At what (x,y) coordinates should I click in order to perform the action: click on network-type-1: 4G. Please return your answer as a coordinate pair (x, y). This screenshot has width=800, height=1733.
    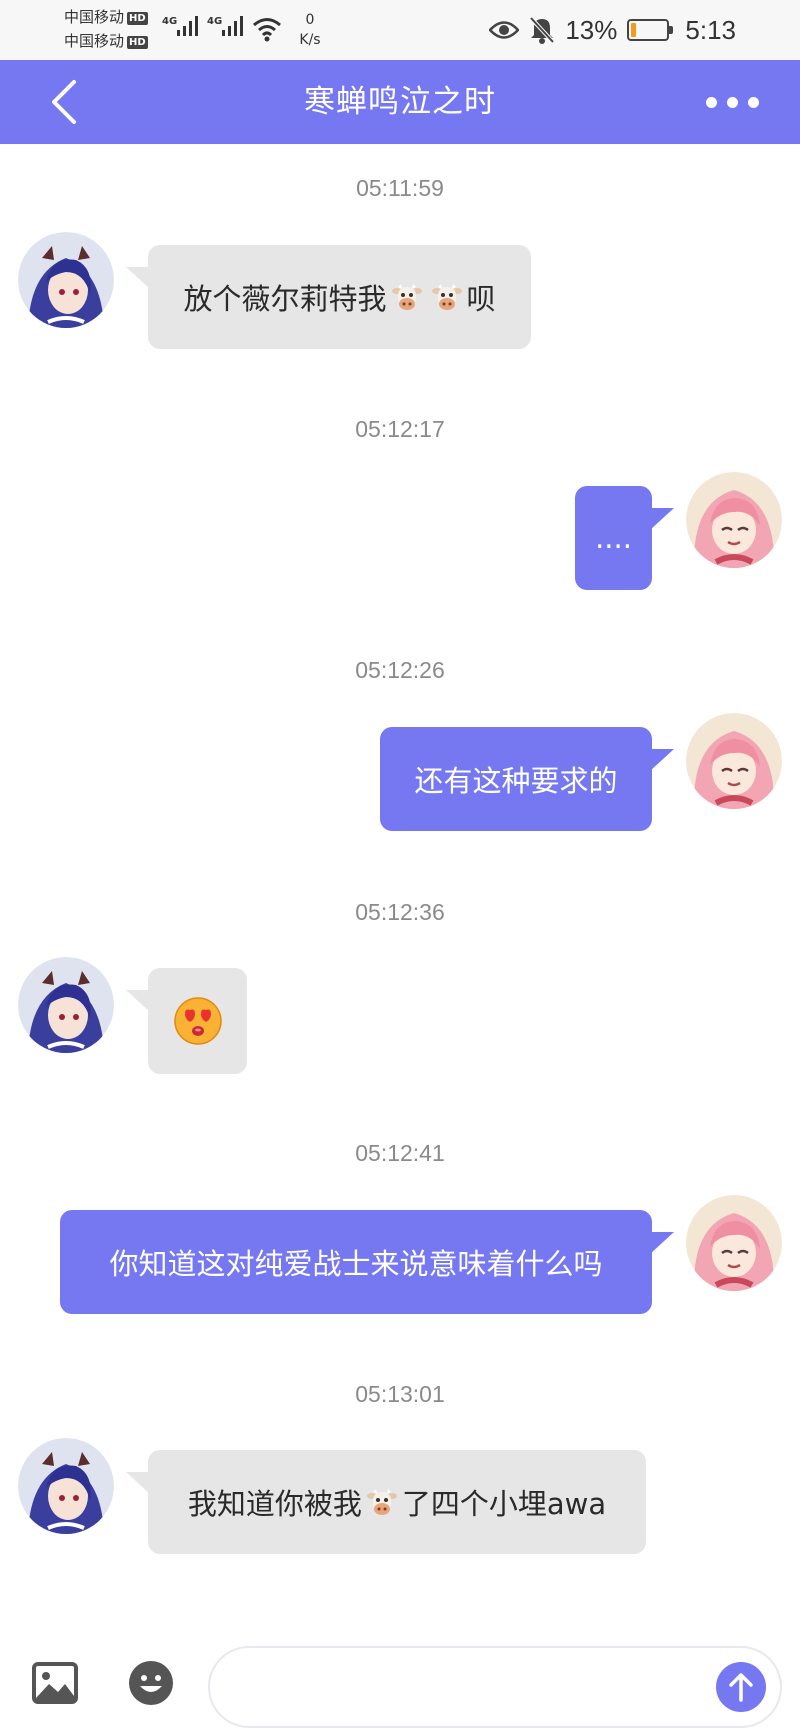
    Looking at the image, I should click on (170, 21).